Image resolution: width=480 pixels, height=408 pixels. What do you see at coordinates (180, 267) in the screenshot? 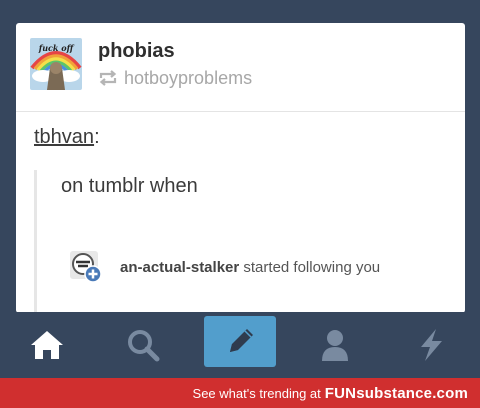
I see `notification-username: an-actual-stalker` at bounding box center [180, 267].